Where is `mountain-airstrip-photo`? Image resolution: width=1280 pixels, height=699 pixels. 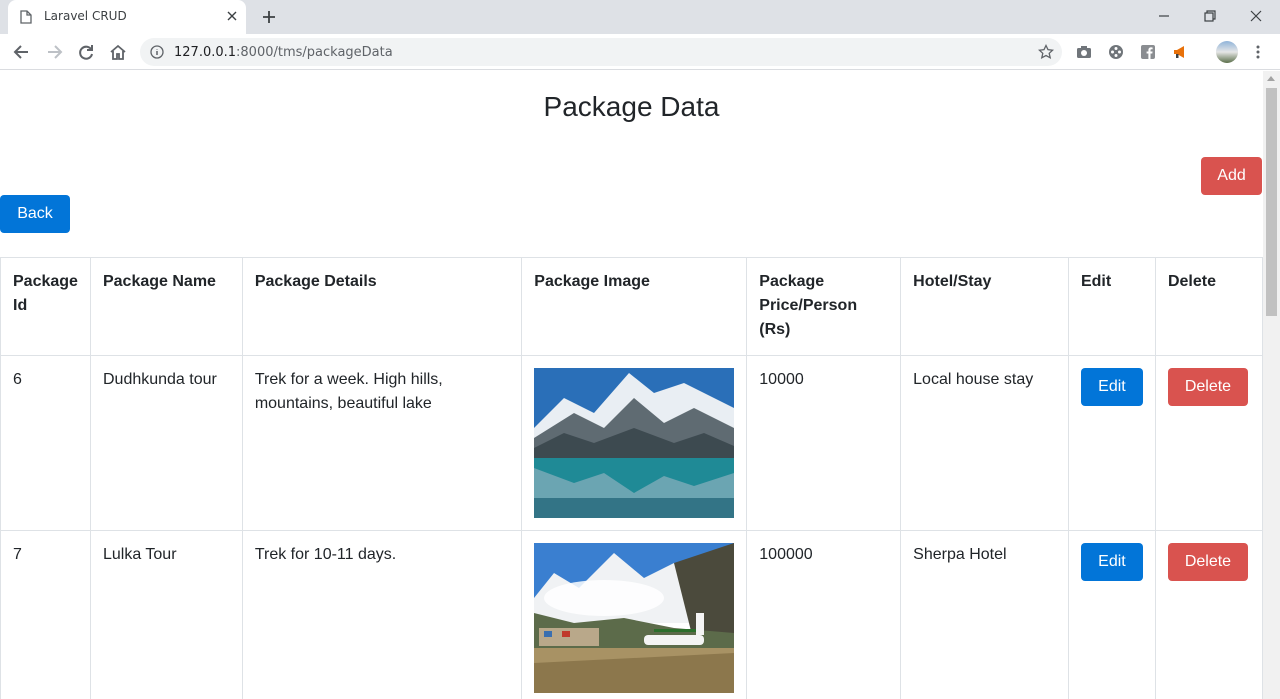 mountain-airstrip-photo is located at coordinates (634, 618).